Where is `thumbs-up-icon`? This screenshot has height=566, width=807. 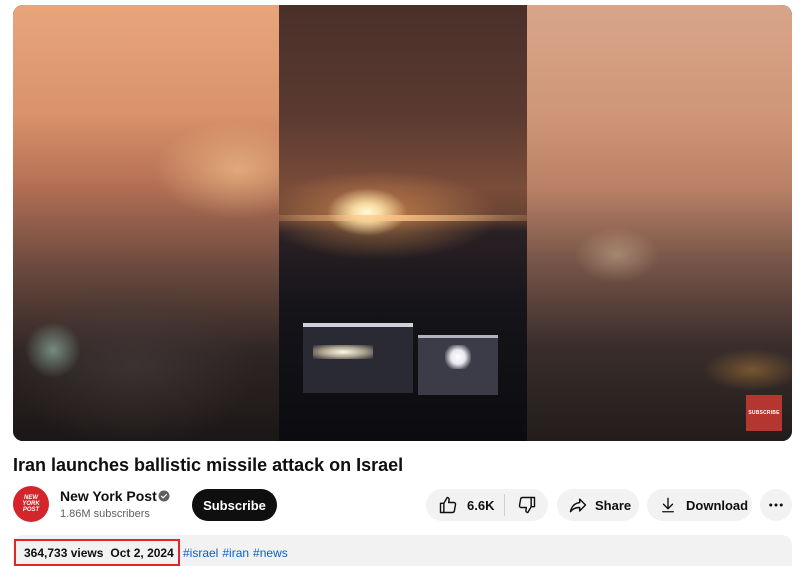
thumbs-up-icon is located at coordinates (448, 505).